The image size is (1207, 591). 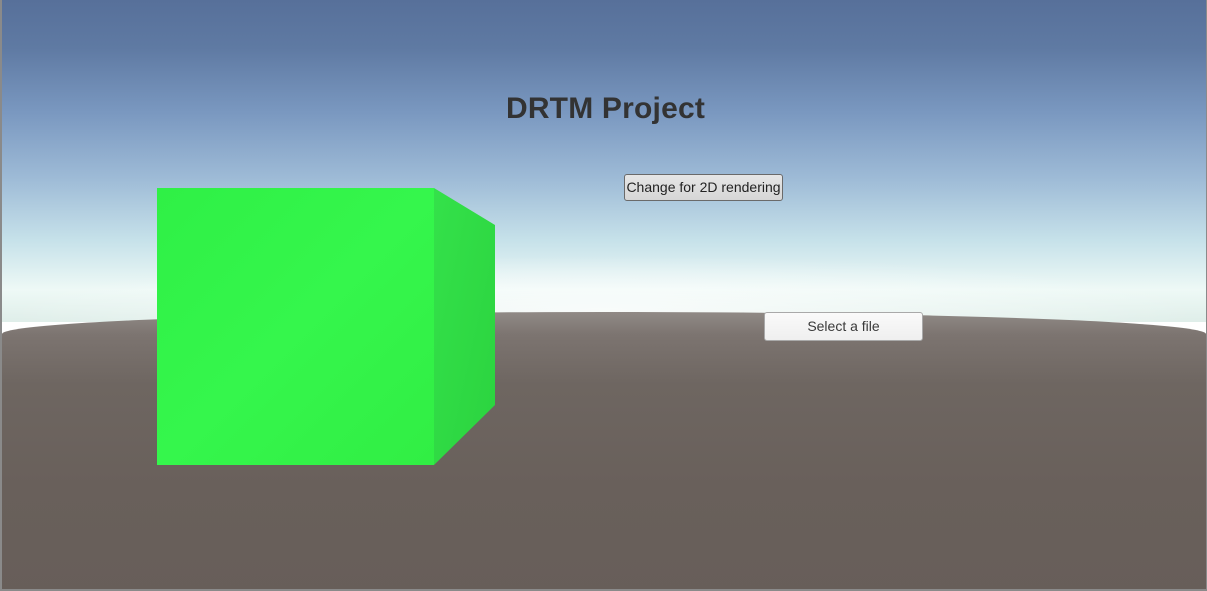 I want to click on cube-side-face, so click(x=464, y=326).